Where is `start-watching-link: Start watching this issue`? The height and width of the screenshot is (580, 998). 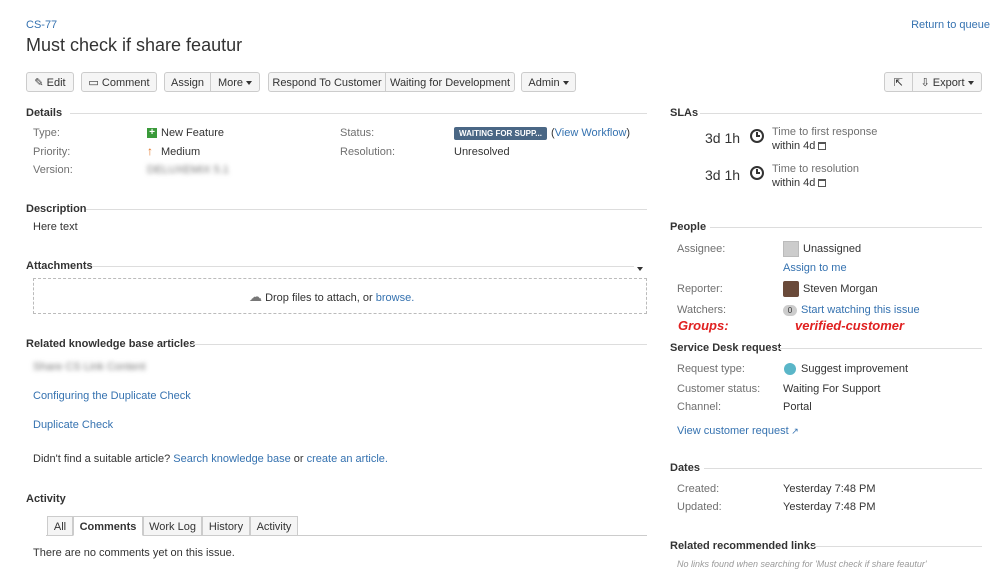
start-watching-link: Start watching this issue is located at coordinates (860, 310).